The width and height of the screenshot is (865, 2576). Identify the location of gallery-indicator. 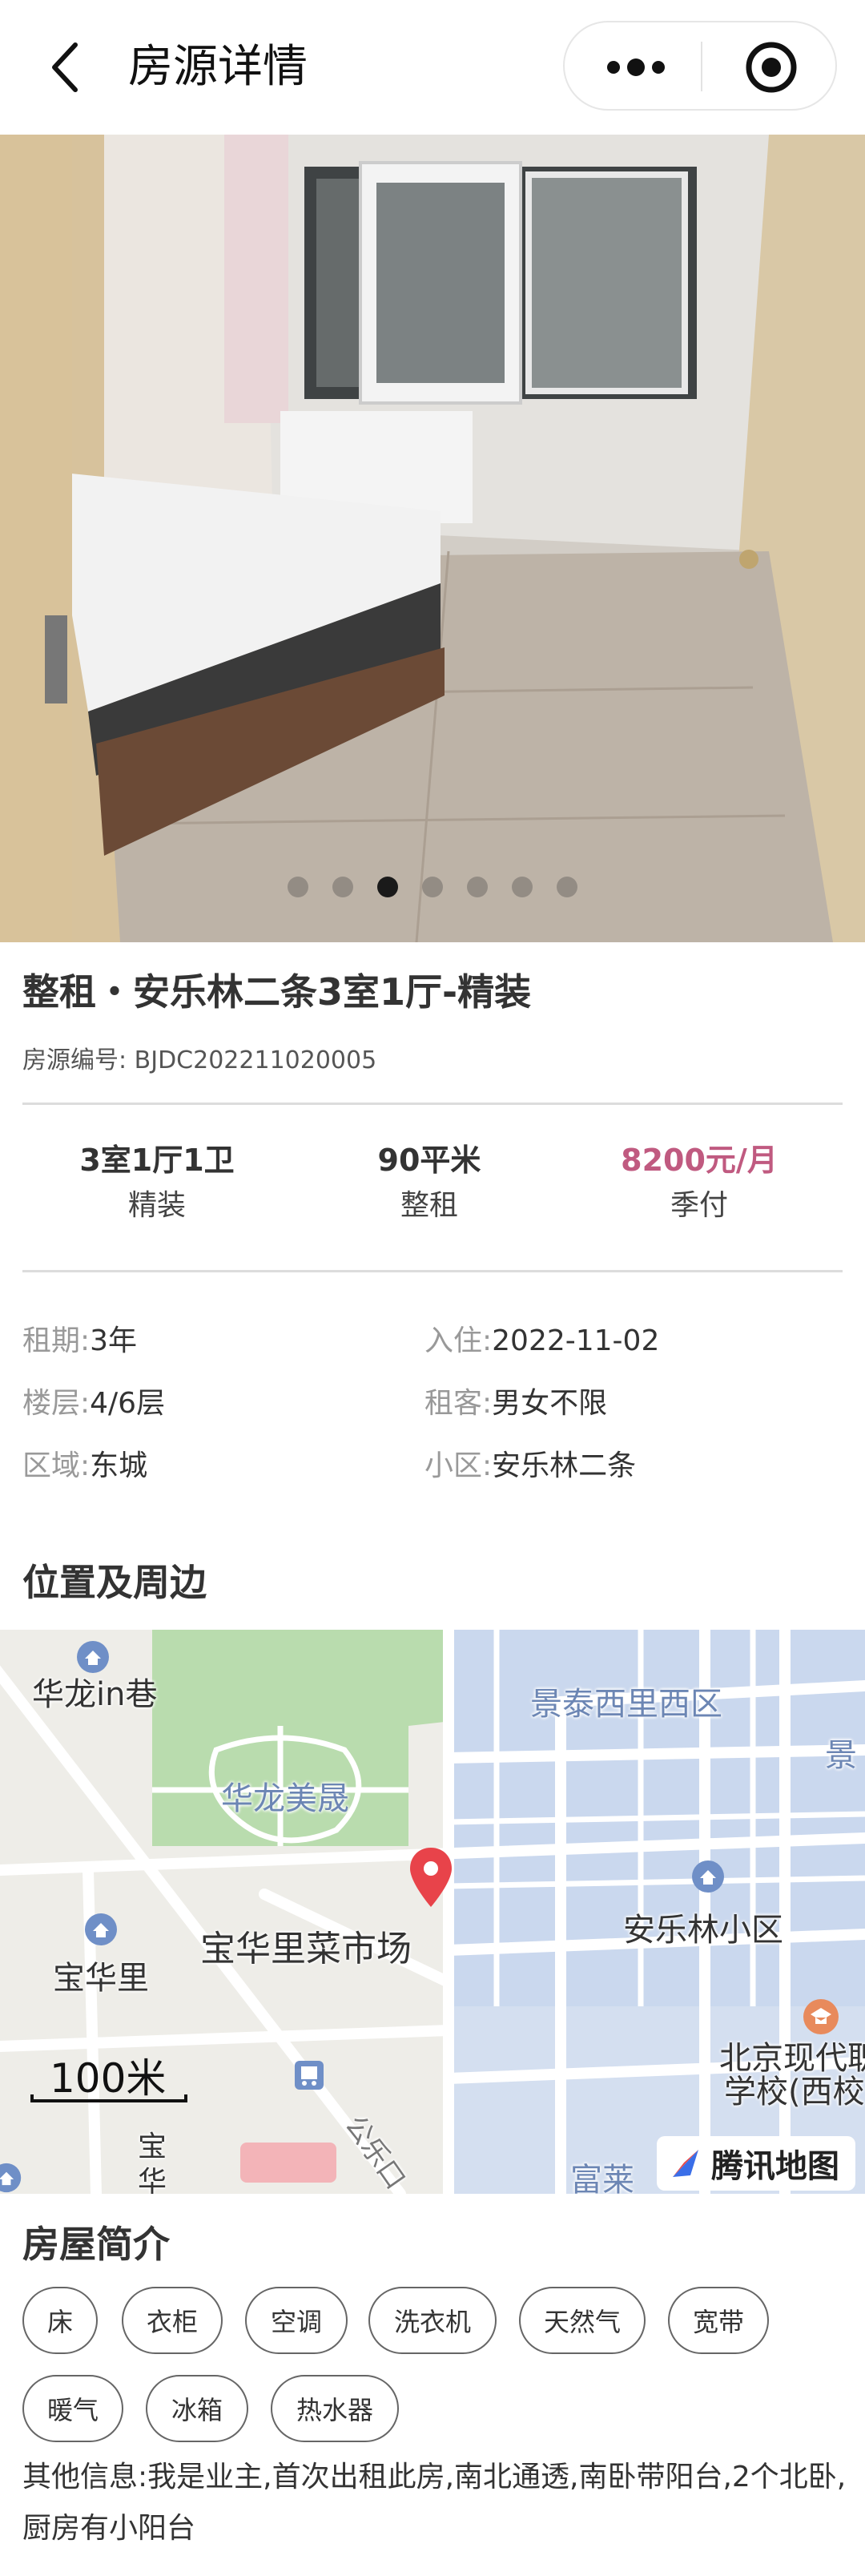
(432, 887).